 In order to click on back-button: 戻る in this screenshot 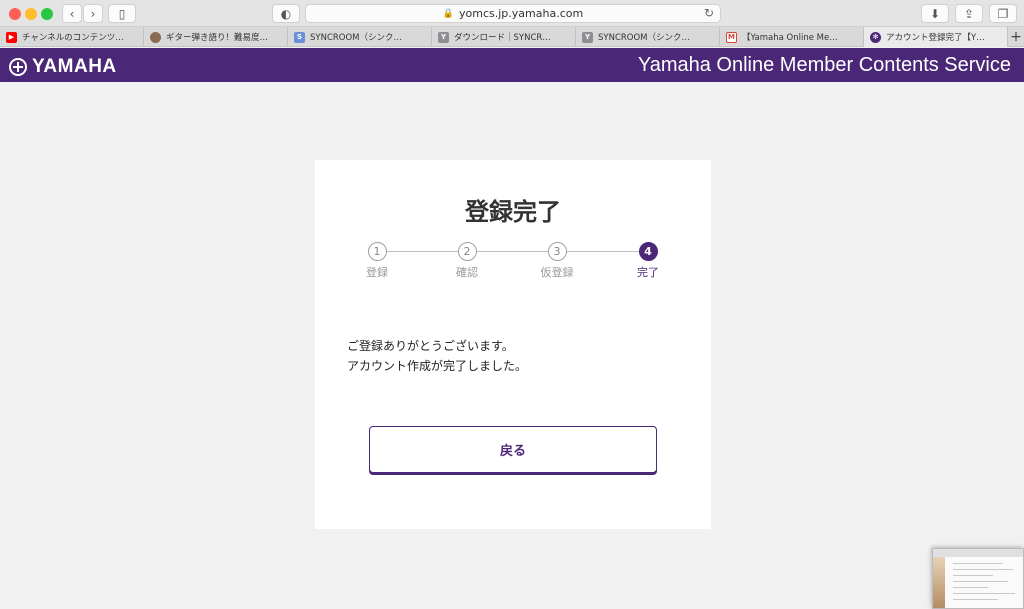, I will do `click(513, 449)`.